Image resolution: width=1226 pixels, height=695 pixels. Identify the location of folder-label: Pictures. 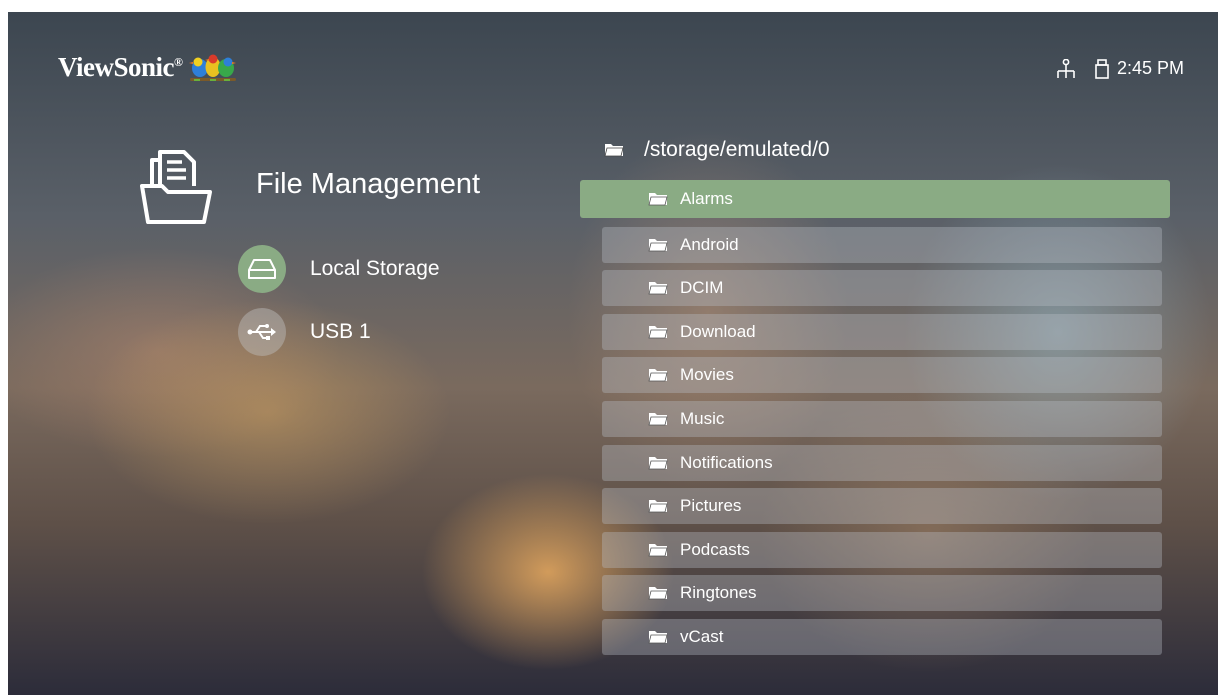
(711, 506).